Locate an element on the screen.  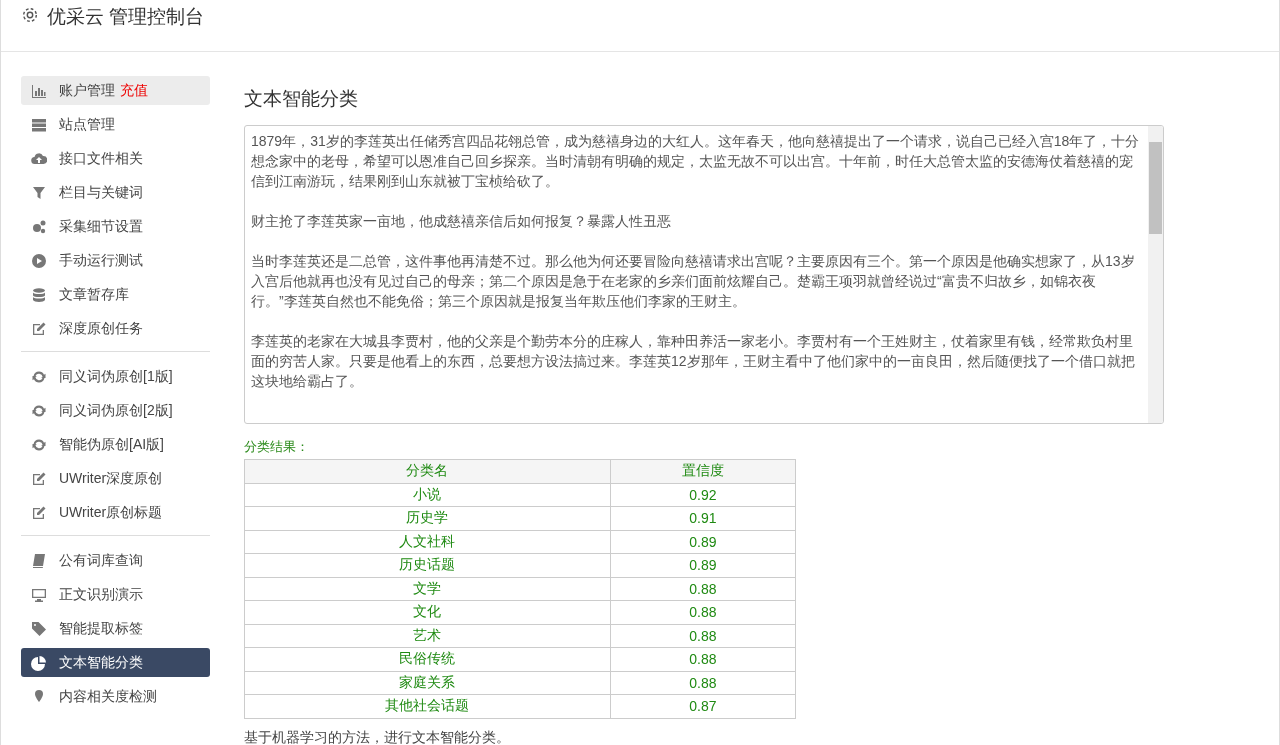
sidebar-item: 智能提取标签 is located at coordinates (115, 628).